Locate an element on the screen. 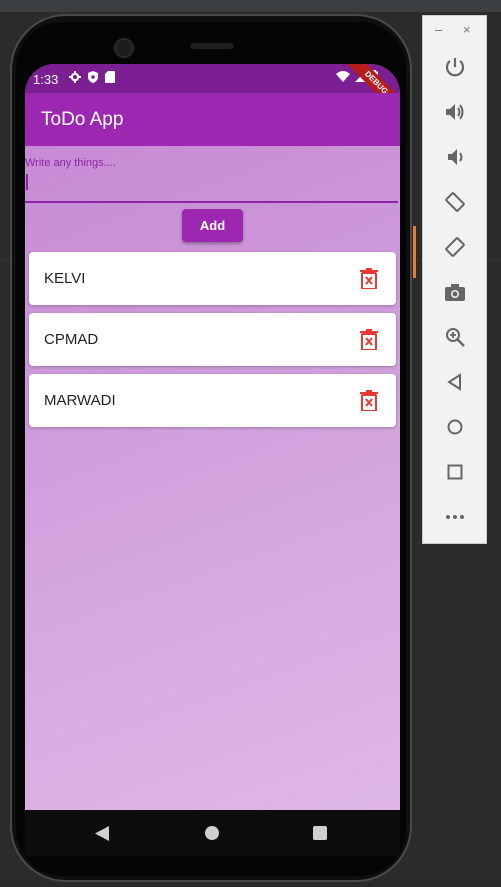  todo-text: MARWADI is located at coordinates (80, 400).